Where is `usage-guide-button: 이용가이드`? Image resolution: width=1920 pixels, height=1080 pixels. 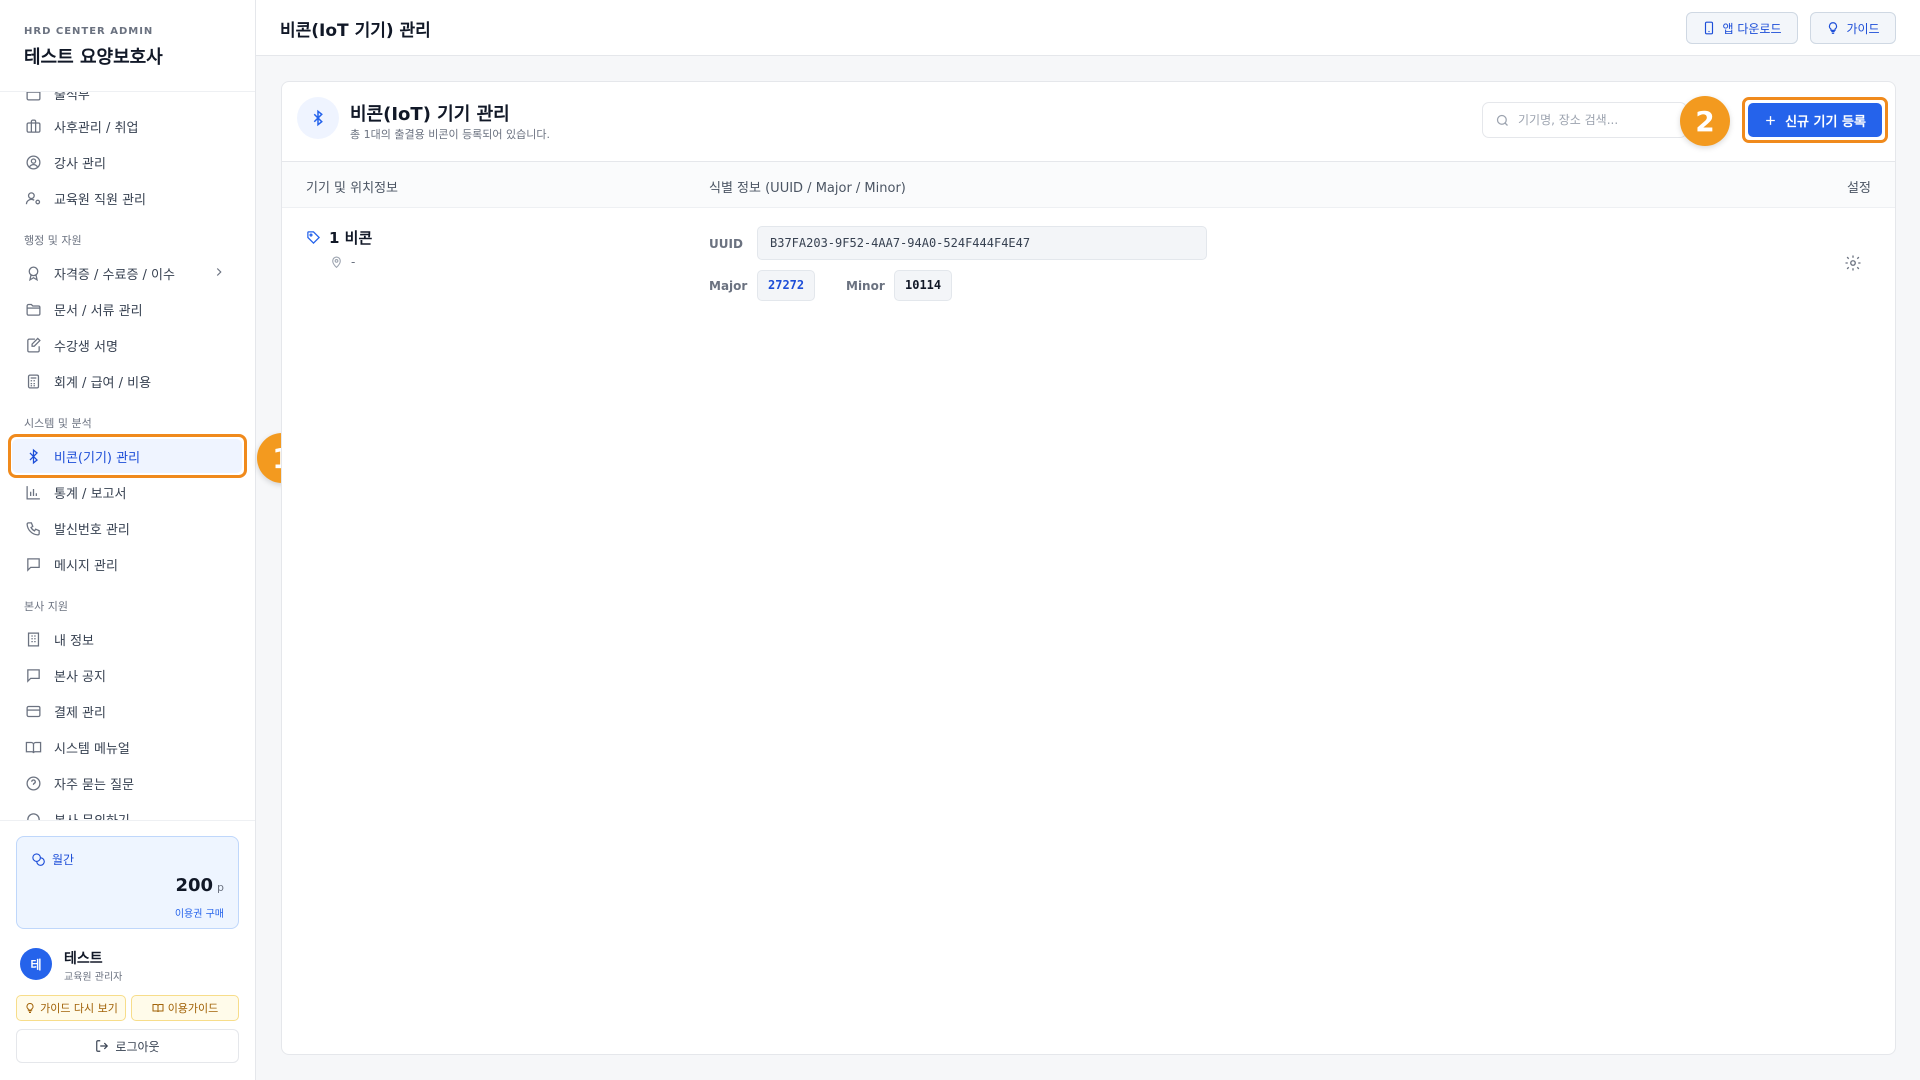 usage-guide-button: 이용가이드 is located at coordinates (185, 1008).